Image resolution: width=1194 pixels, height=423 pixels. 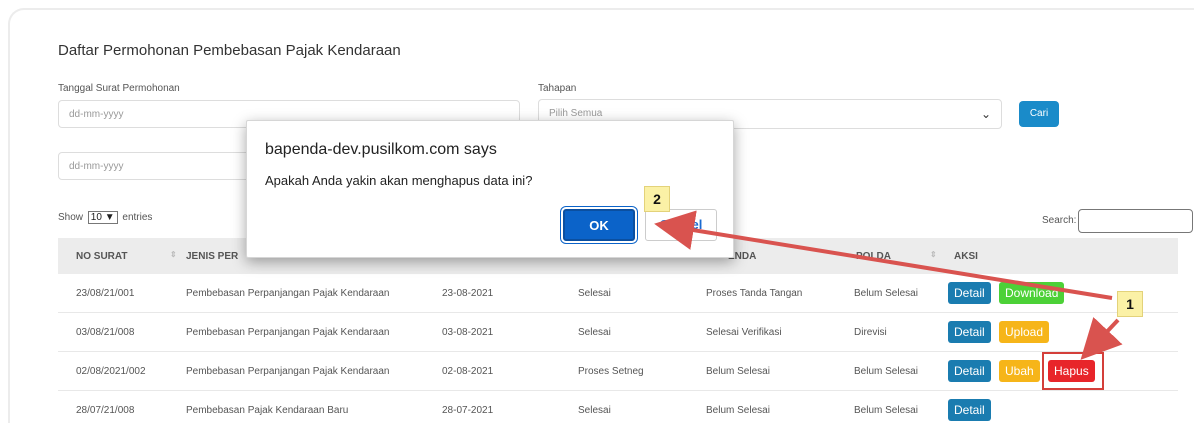 I want to click on arrow-to-ok, so click(x=883, y=255).